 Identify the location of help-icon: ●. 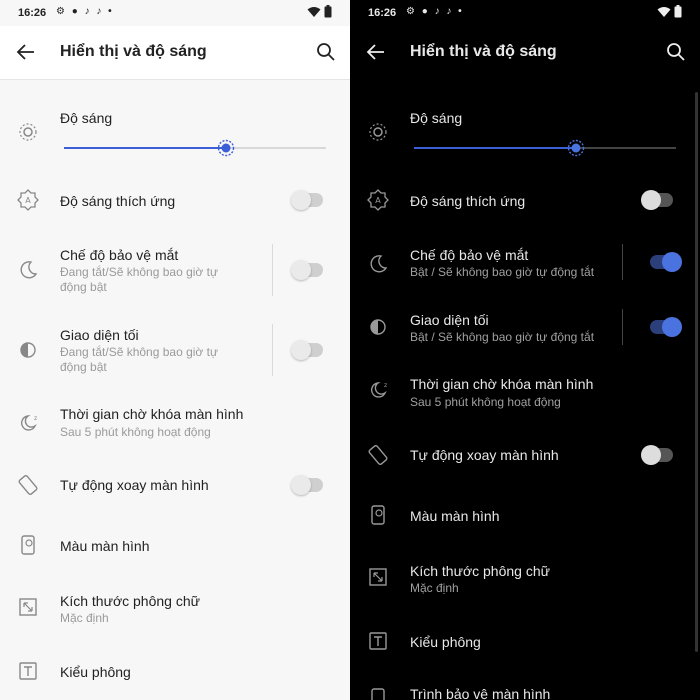
(75, 11).